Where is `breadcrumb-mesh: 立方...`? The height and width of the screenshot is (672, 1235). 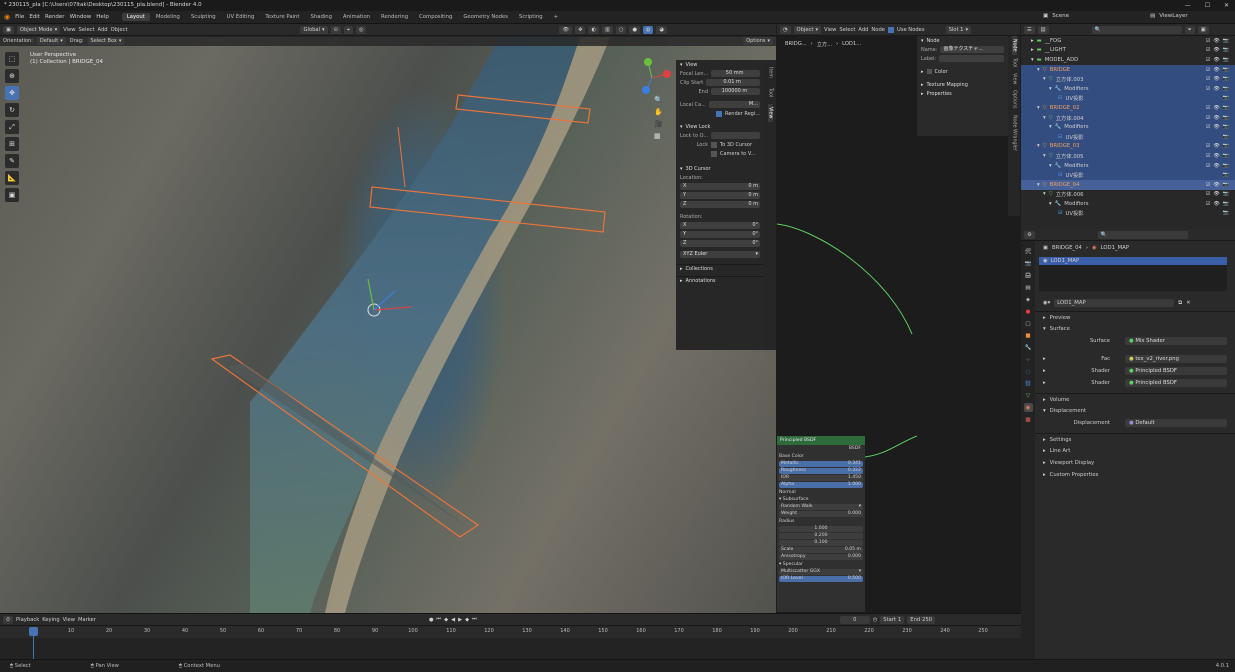 breadcrumb-mesh: 立方... is located at coordinates (824, 44).